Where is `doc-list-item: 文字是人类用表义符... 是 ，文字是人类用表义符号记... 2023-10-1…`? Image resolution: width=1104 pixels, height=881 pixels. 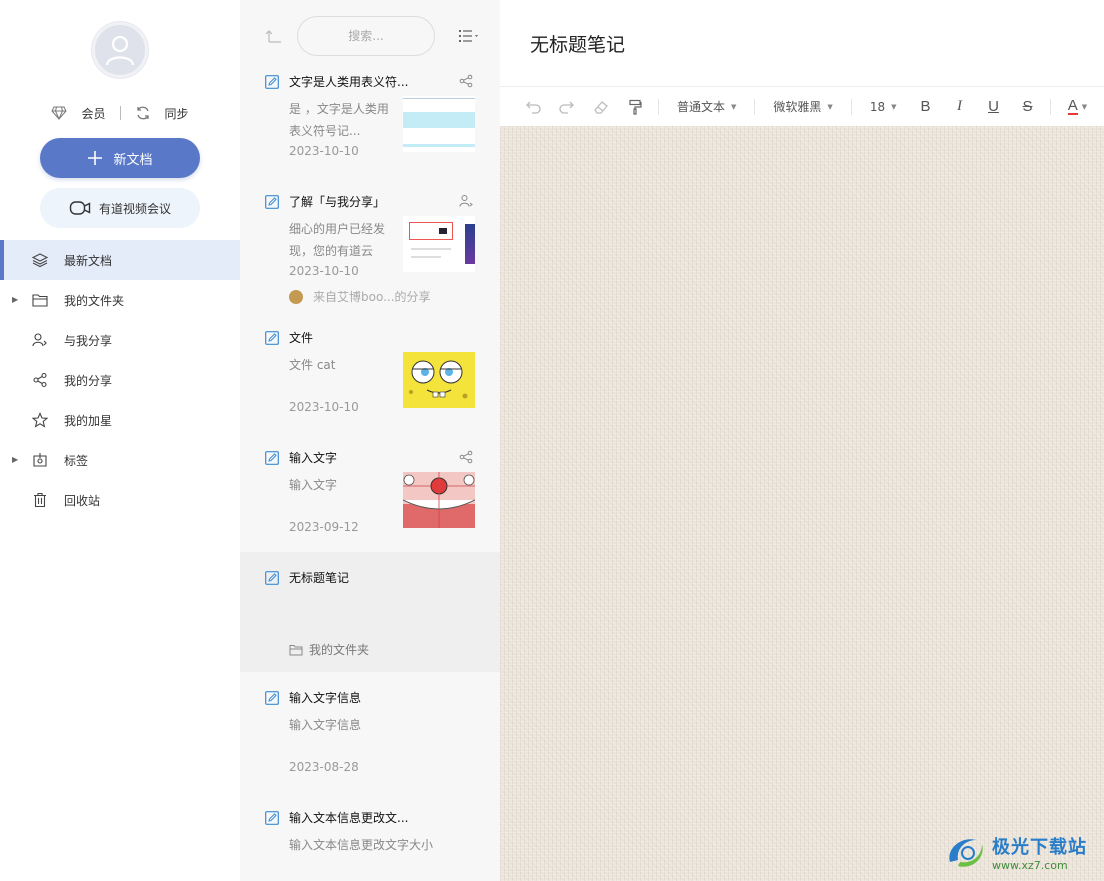
doc-list-item: 文字是人类用表义符... 是 ，文字是人类用表义符号记... 2023-10-1… is located at coordinates (370, 122).